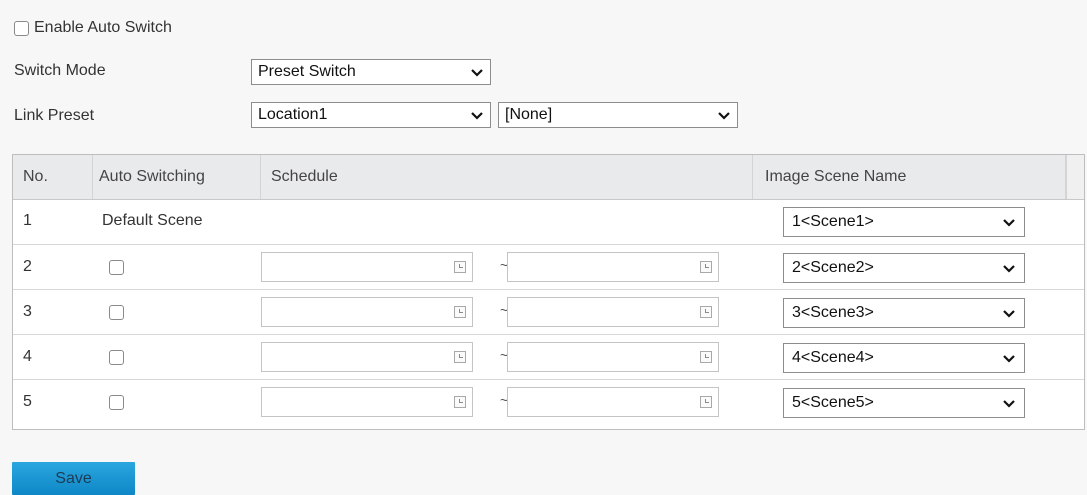 The width and height of the screenshot is (1087, 495). What do you see at coordinates (1075, 177) in the screenshot?
I see `table-scrollbar` at bounding box center [1075, 177].